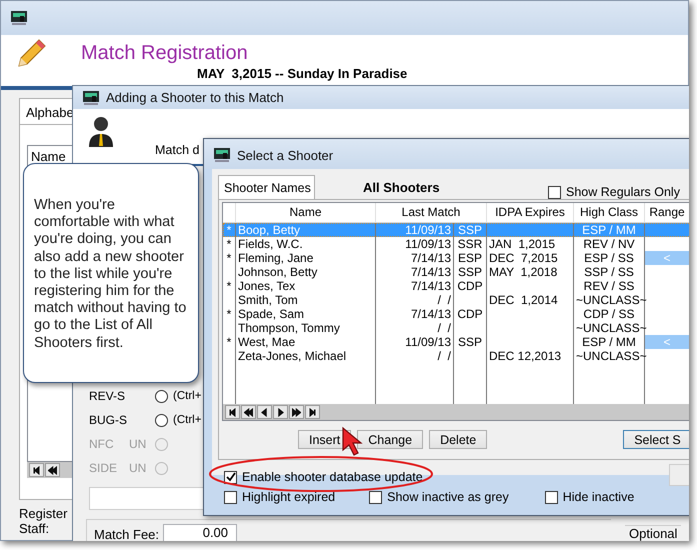 The image size is (697, 550). I want to click on division-label: BUG-S, so click(108, 420).